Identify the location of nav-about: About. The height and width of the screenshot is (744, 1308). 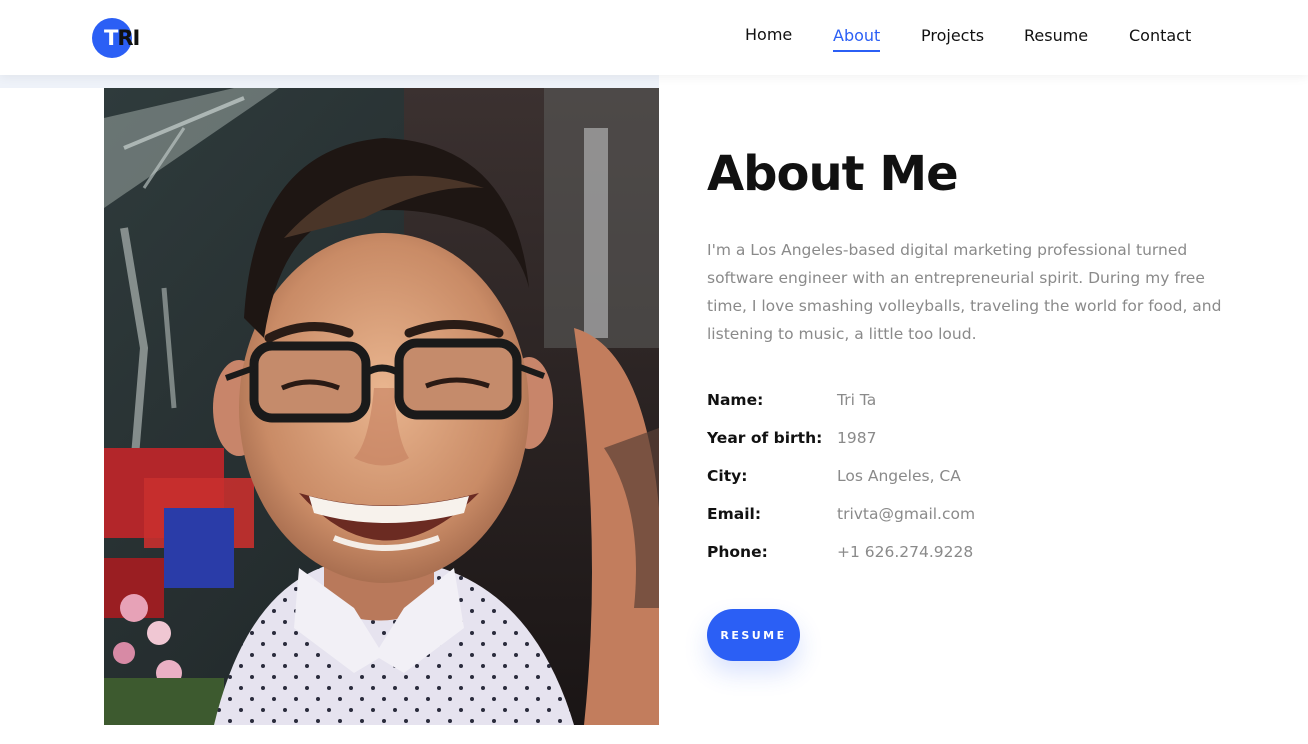
(857, 39).